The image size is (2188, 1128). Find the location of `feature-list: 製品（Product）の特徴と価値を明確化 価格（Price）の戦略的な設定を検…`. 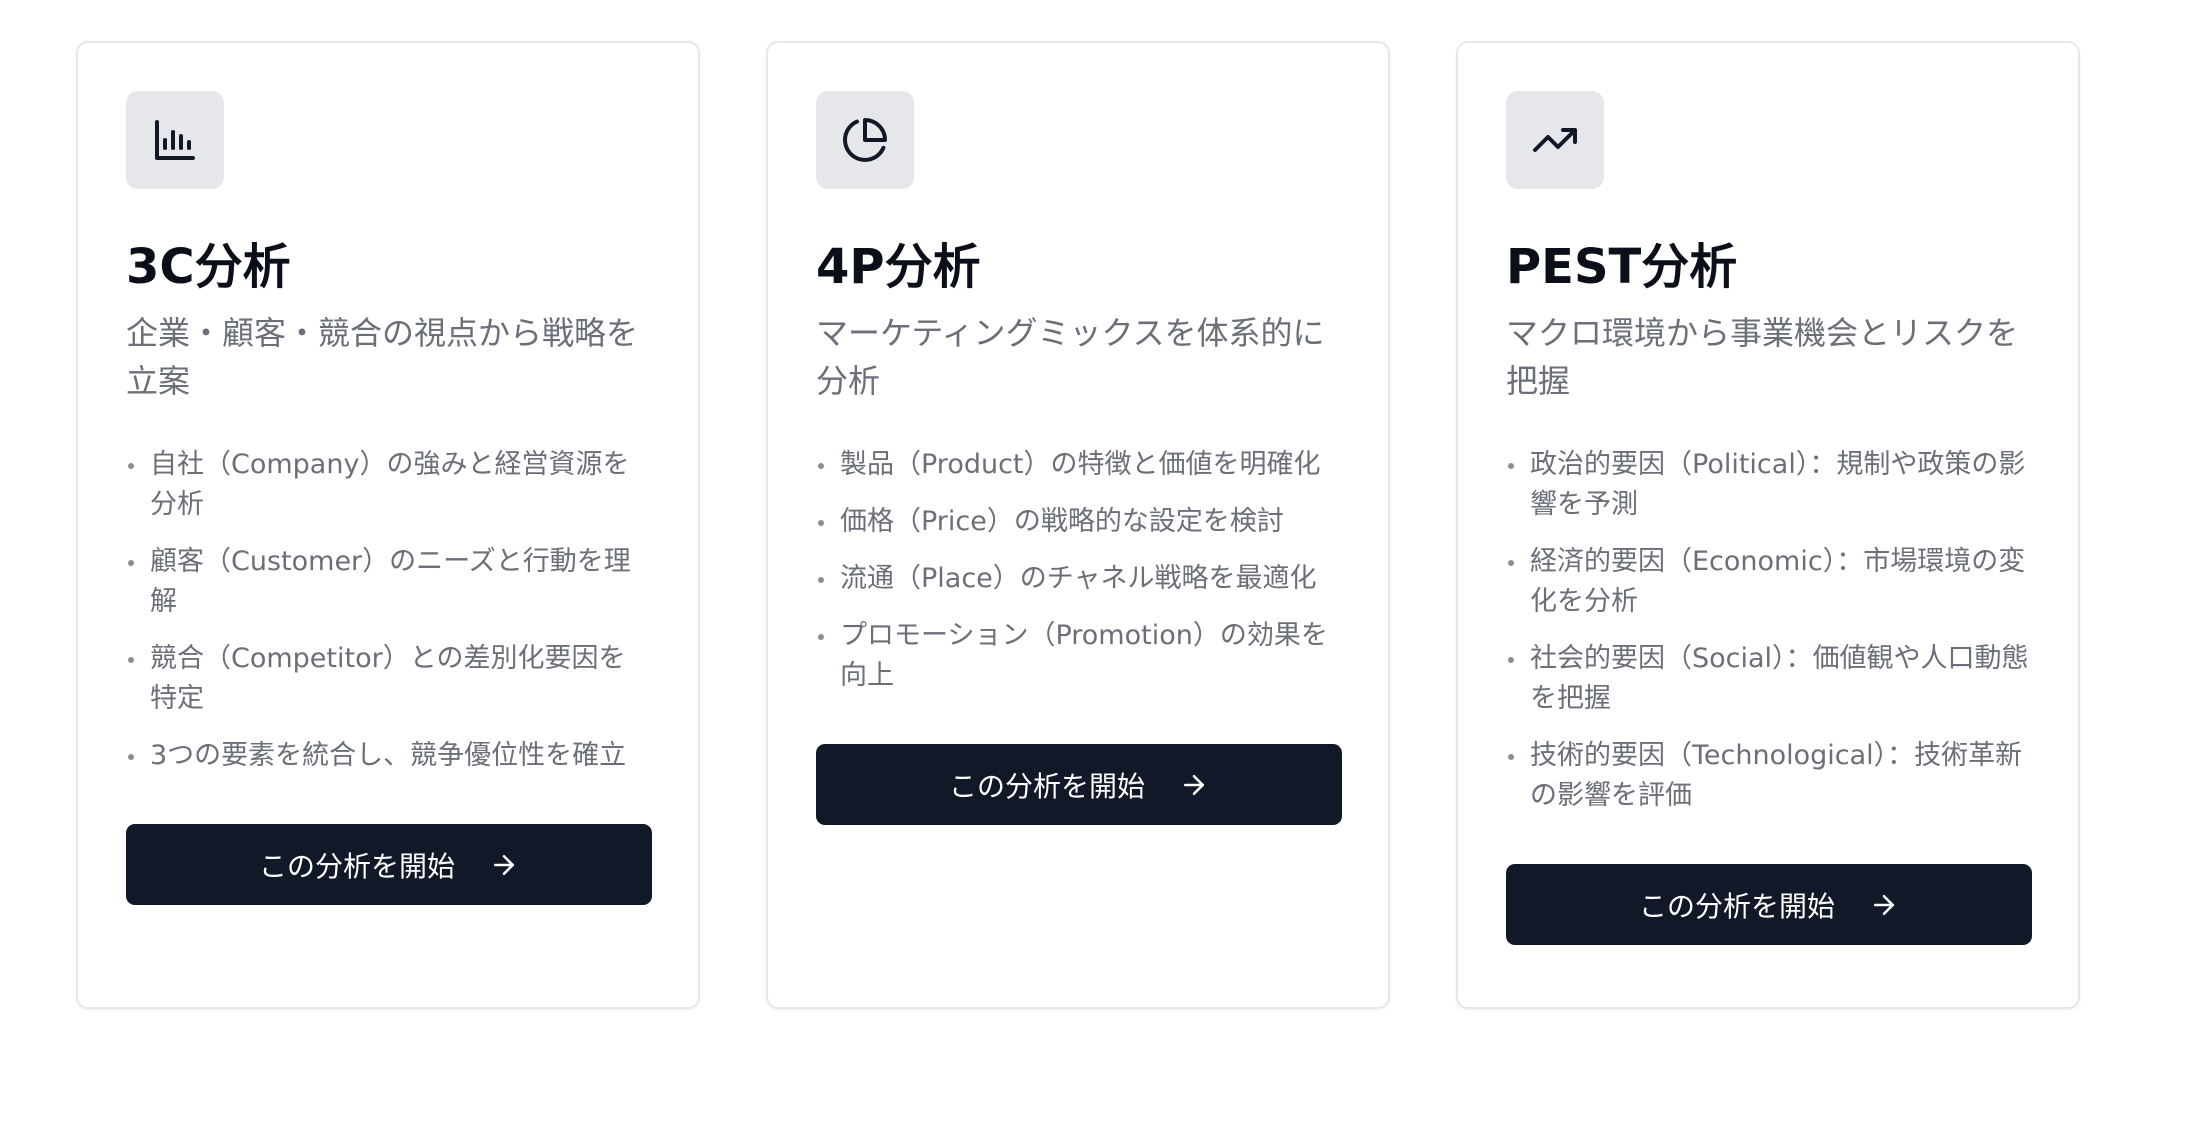

feature-list: 製品（Product）の特徴と価値を明確化 価格（Price）の戦略的な設定を検… is located at coordinates (1078, 570).